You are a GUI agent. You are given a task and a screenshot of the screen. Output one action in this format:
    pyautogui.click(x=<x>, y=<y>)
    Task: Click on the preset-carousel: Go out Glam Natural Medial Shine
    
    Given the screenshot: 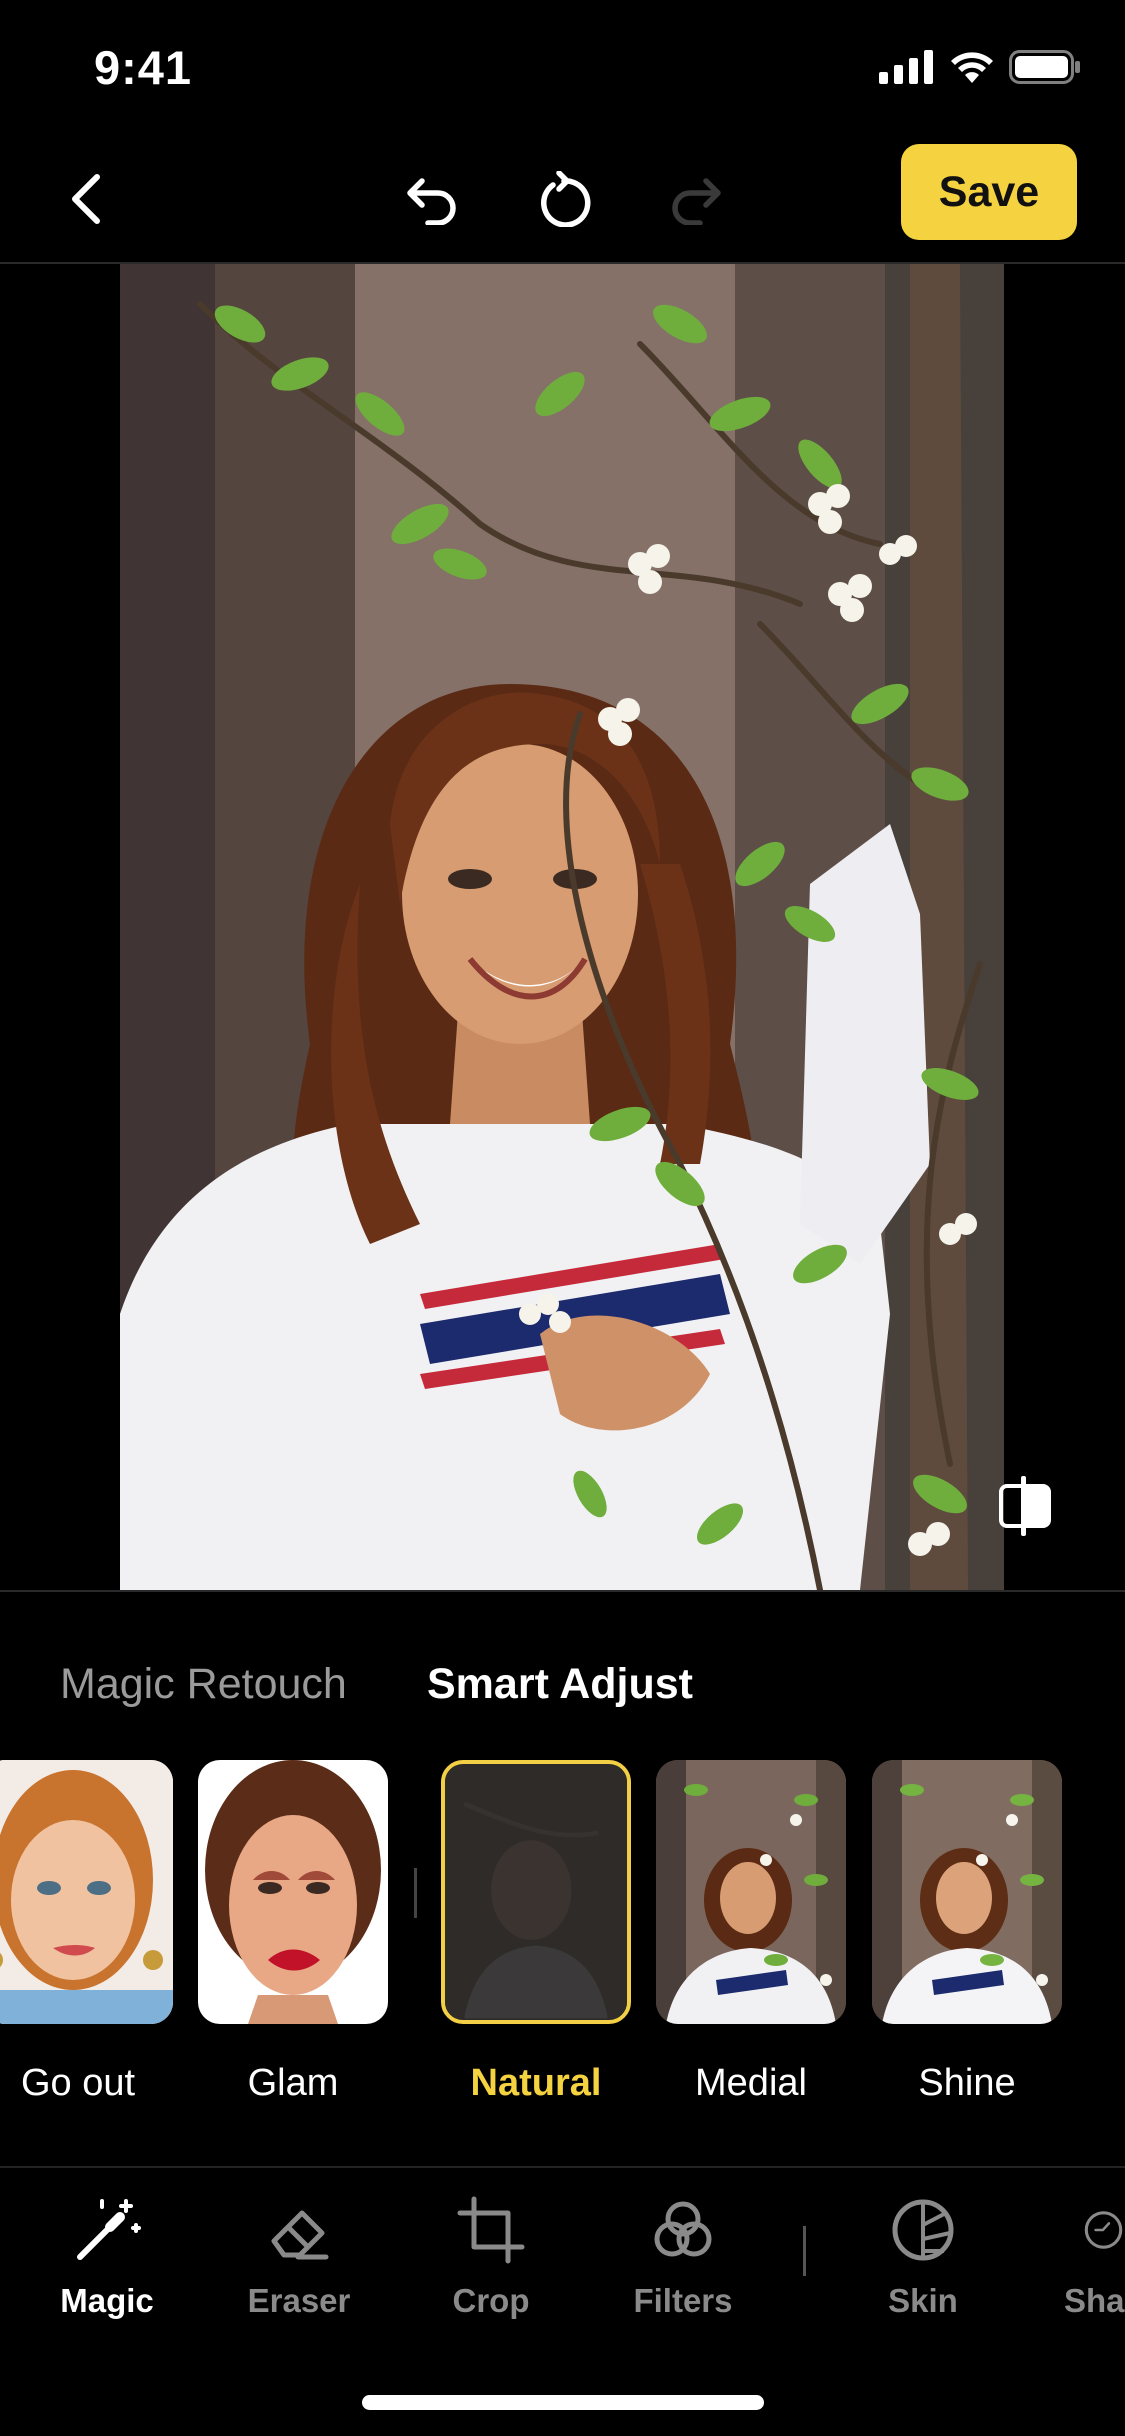 What is the action you would take?
    pyautogui.click(x=562, y=1932)
    